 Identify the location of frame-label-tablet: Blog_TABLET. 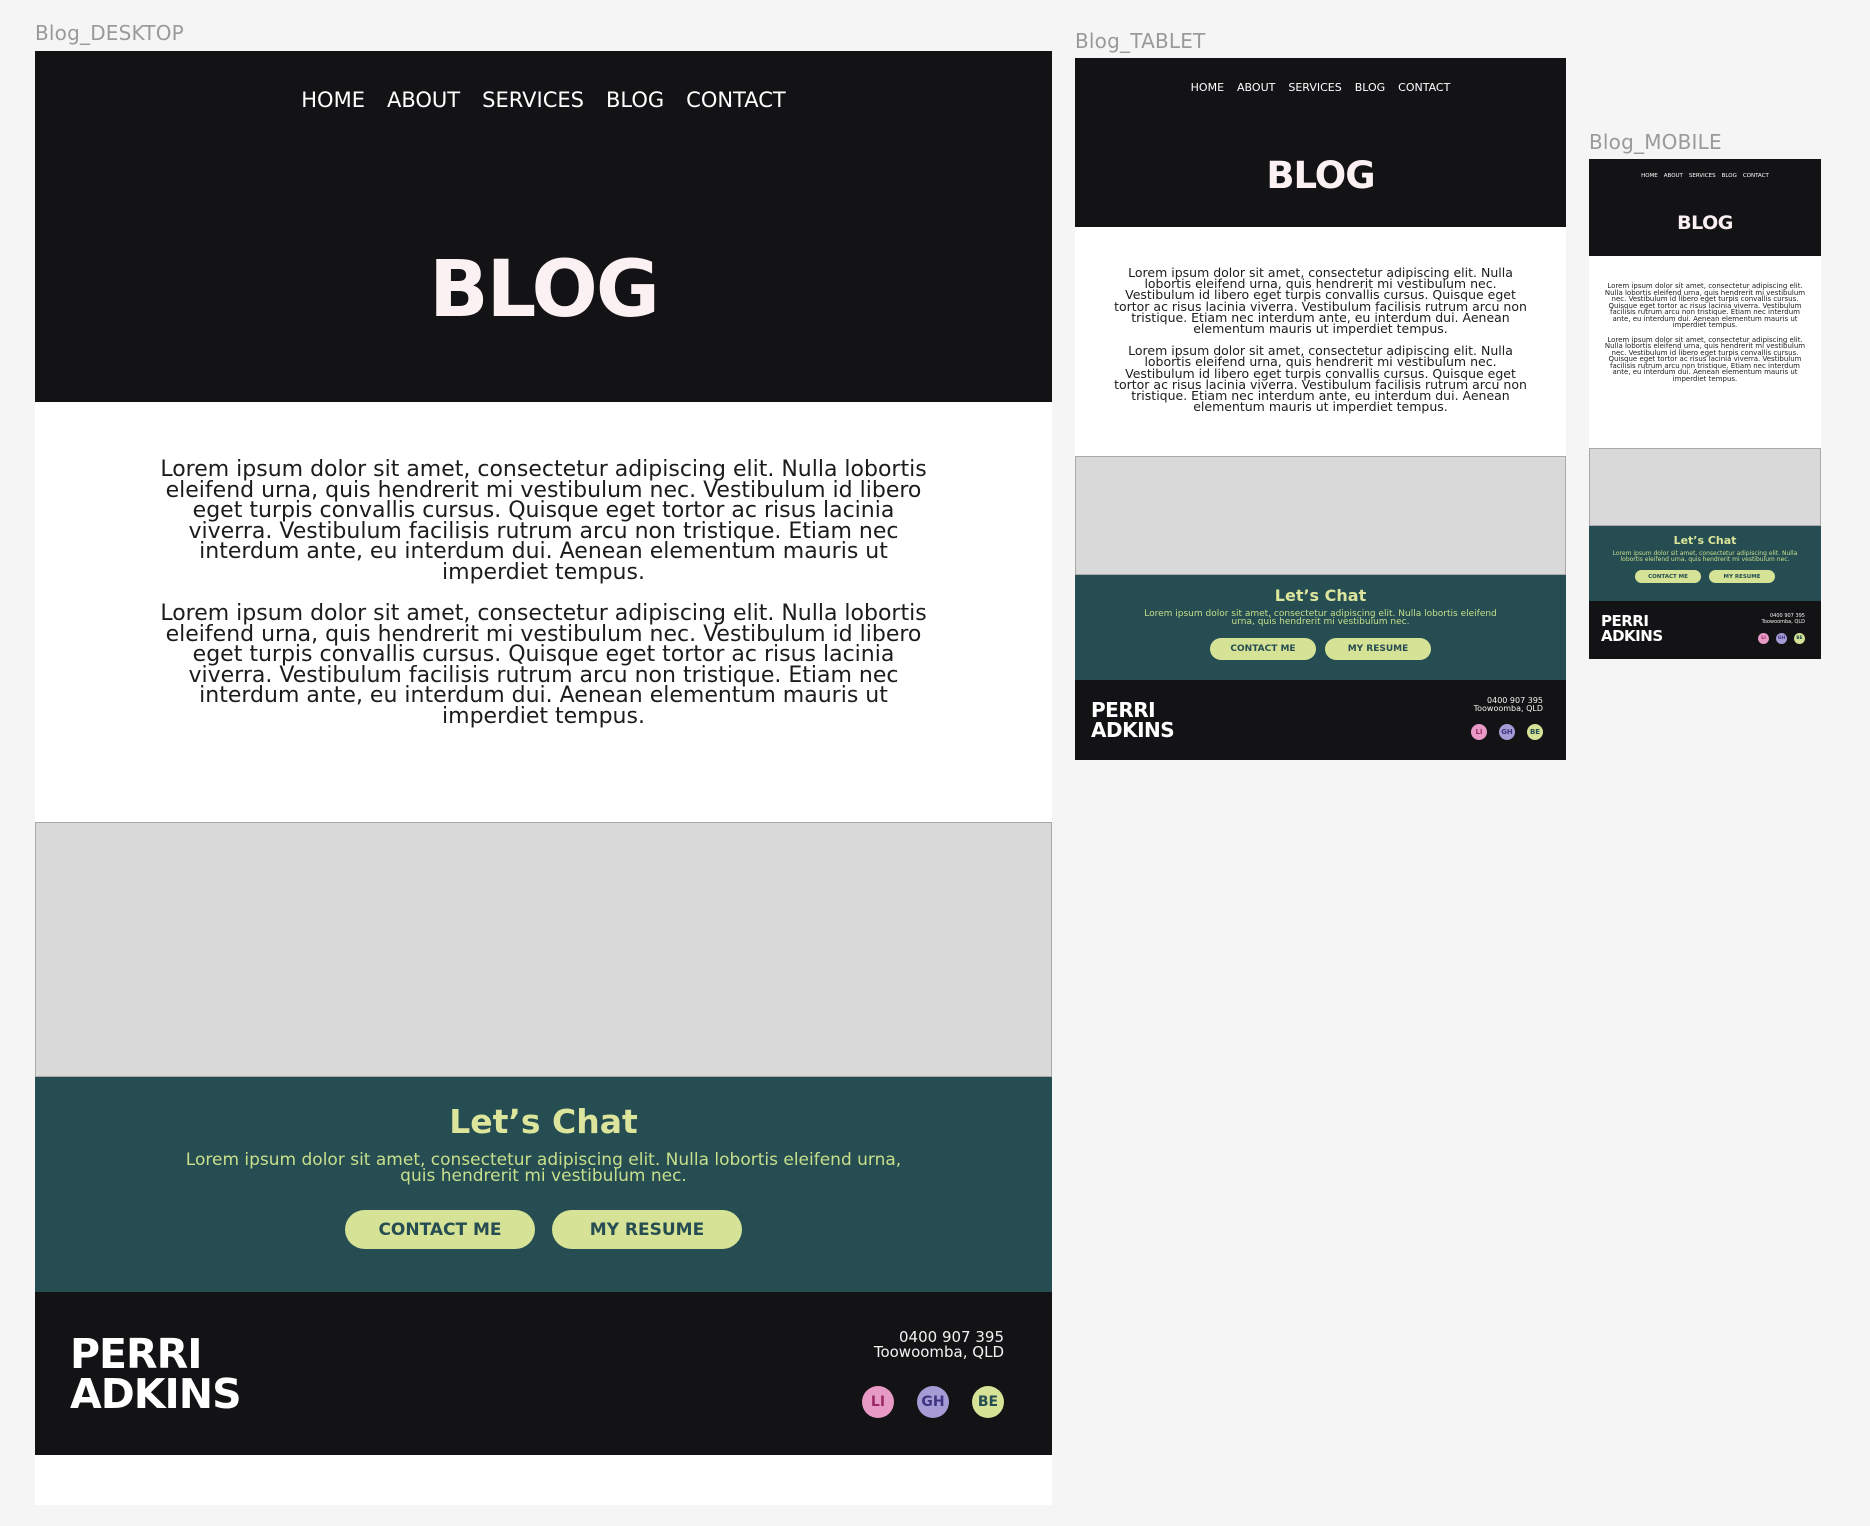
(1140, 41).